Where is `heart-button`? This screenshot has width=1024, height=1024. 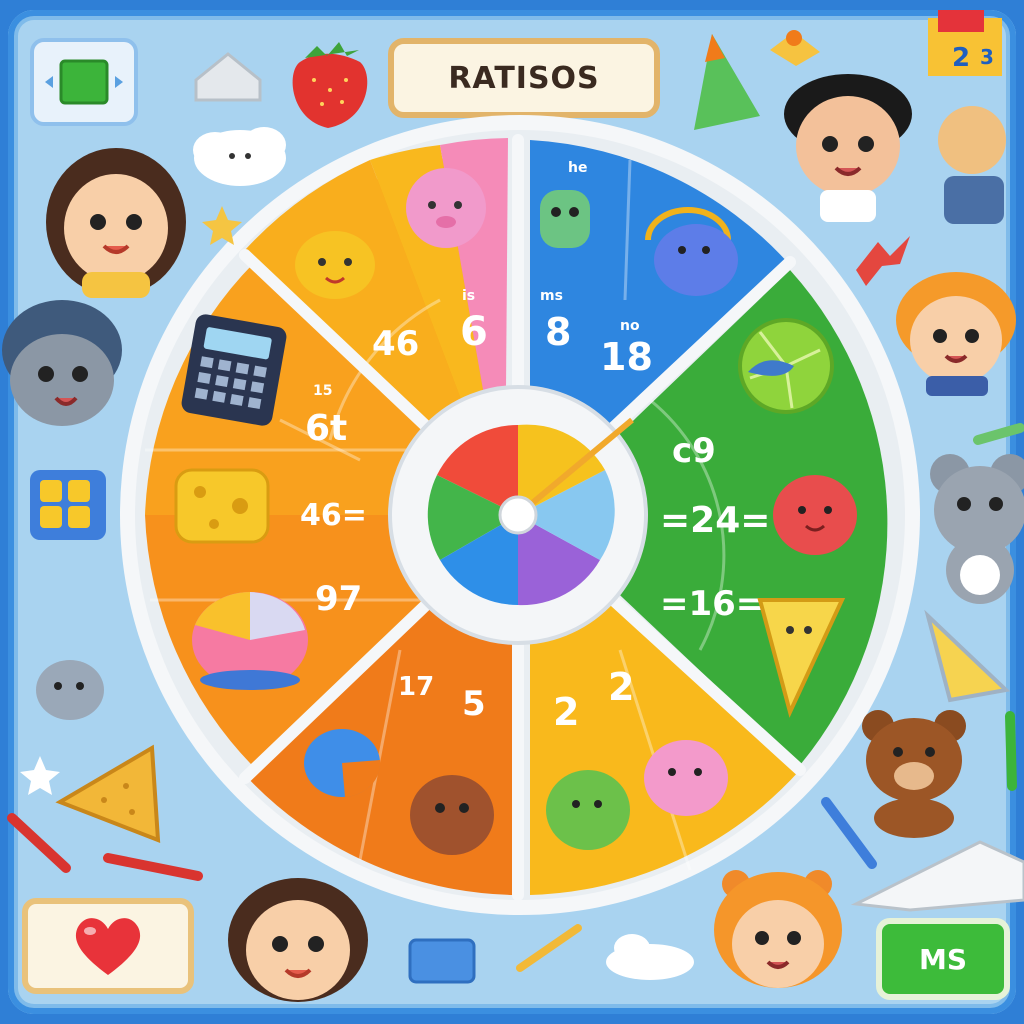 heart-button is located at coordinates (108, 946).